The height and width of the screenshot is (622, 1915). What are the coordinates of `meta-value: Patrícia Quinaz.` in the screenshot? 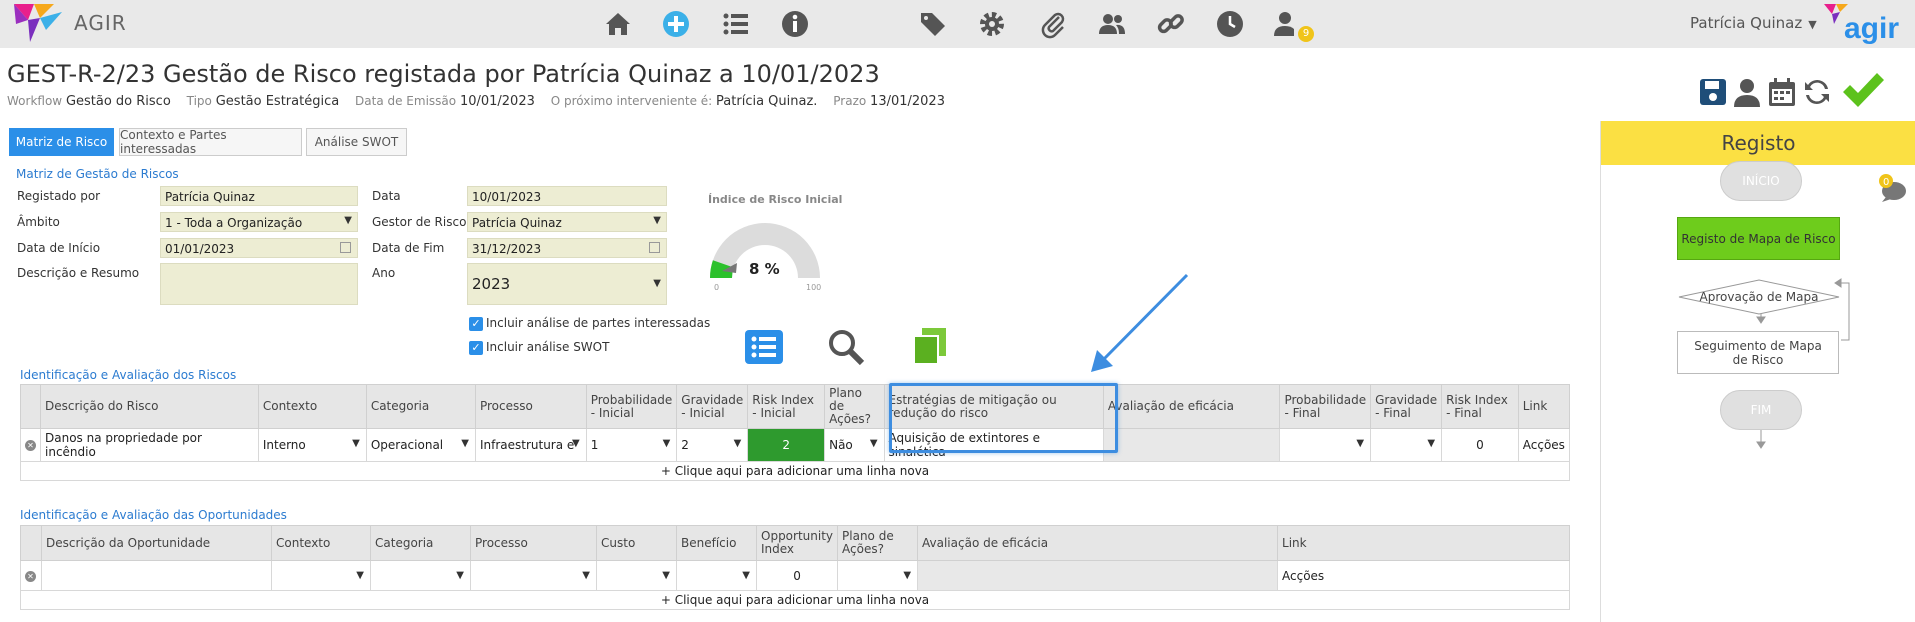 It's located at (767, 101).